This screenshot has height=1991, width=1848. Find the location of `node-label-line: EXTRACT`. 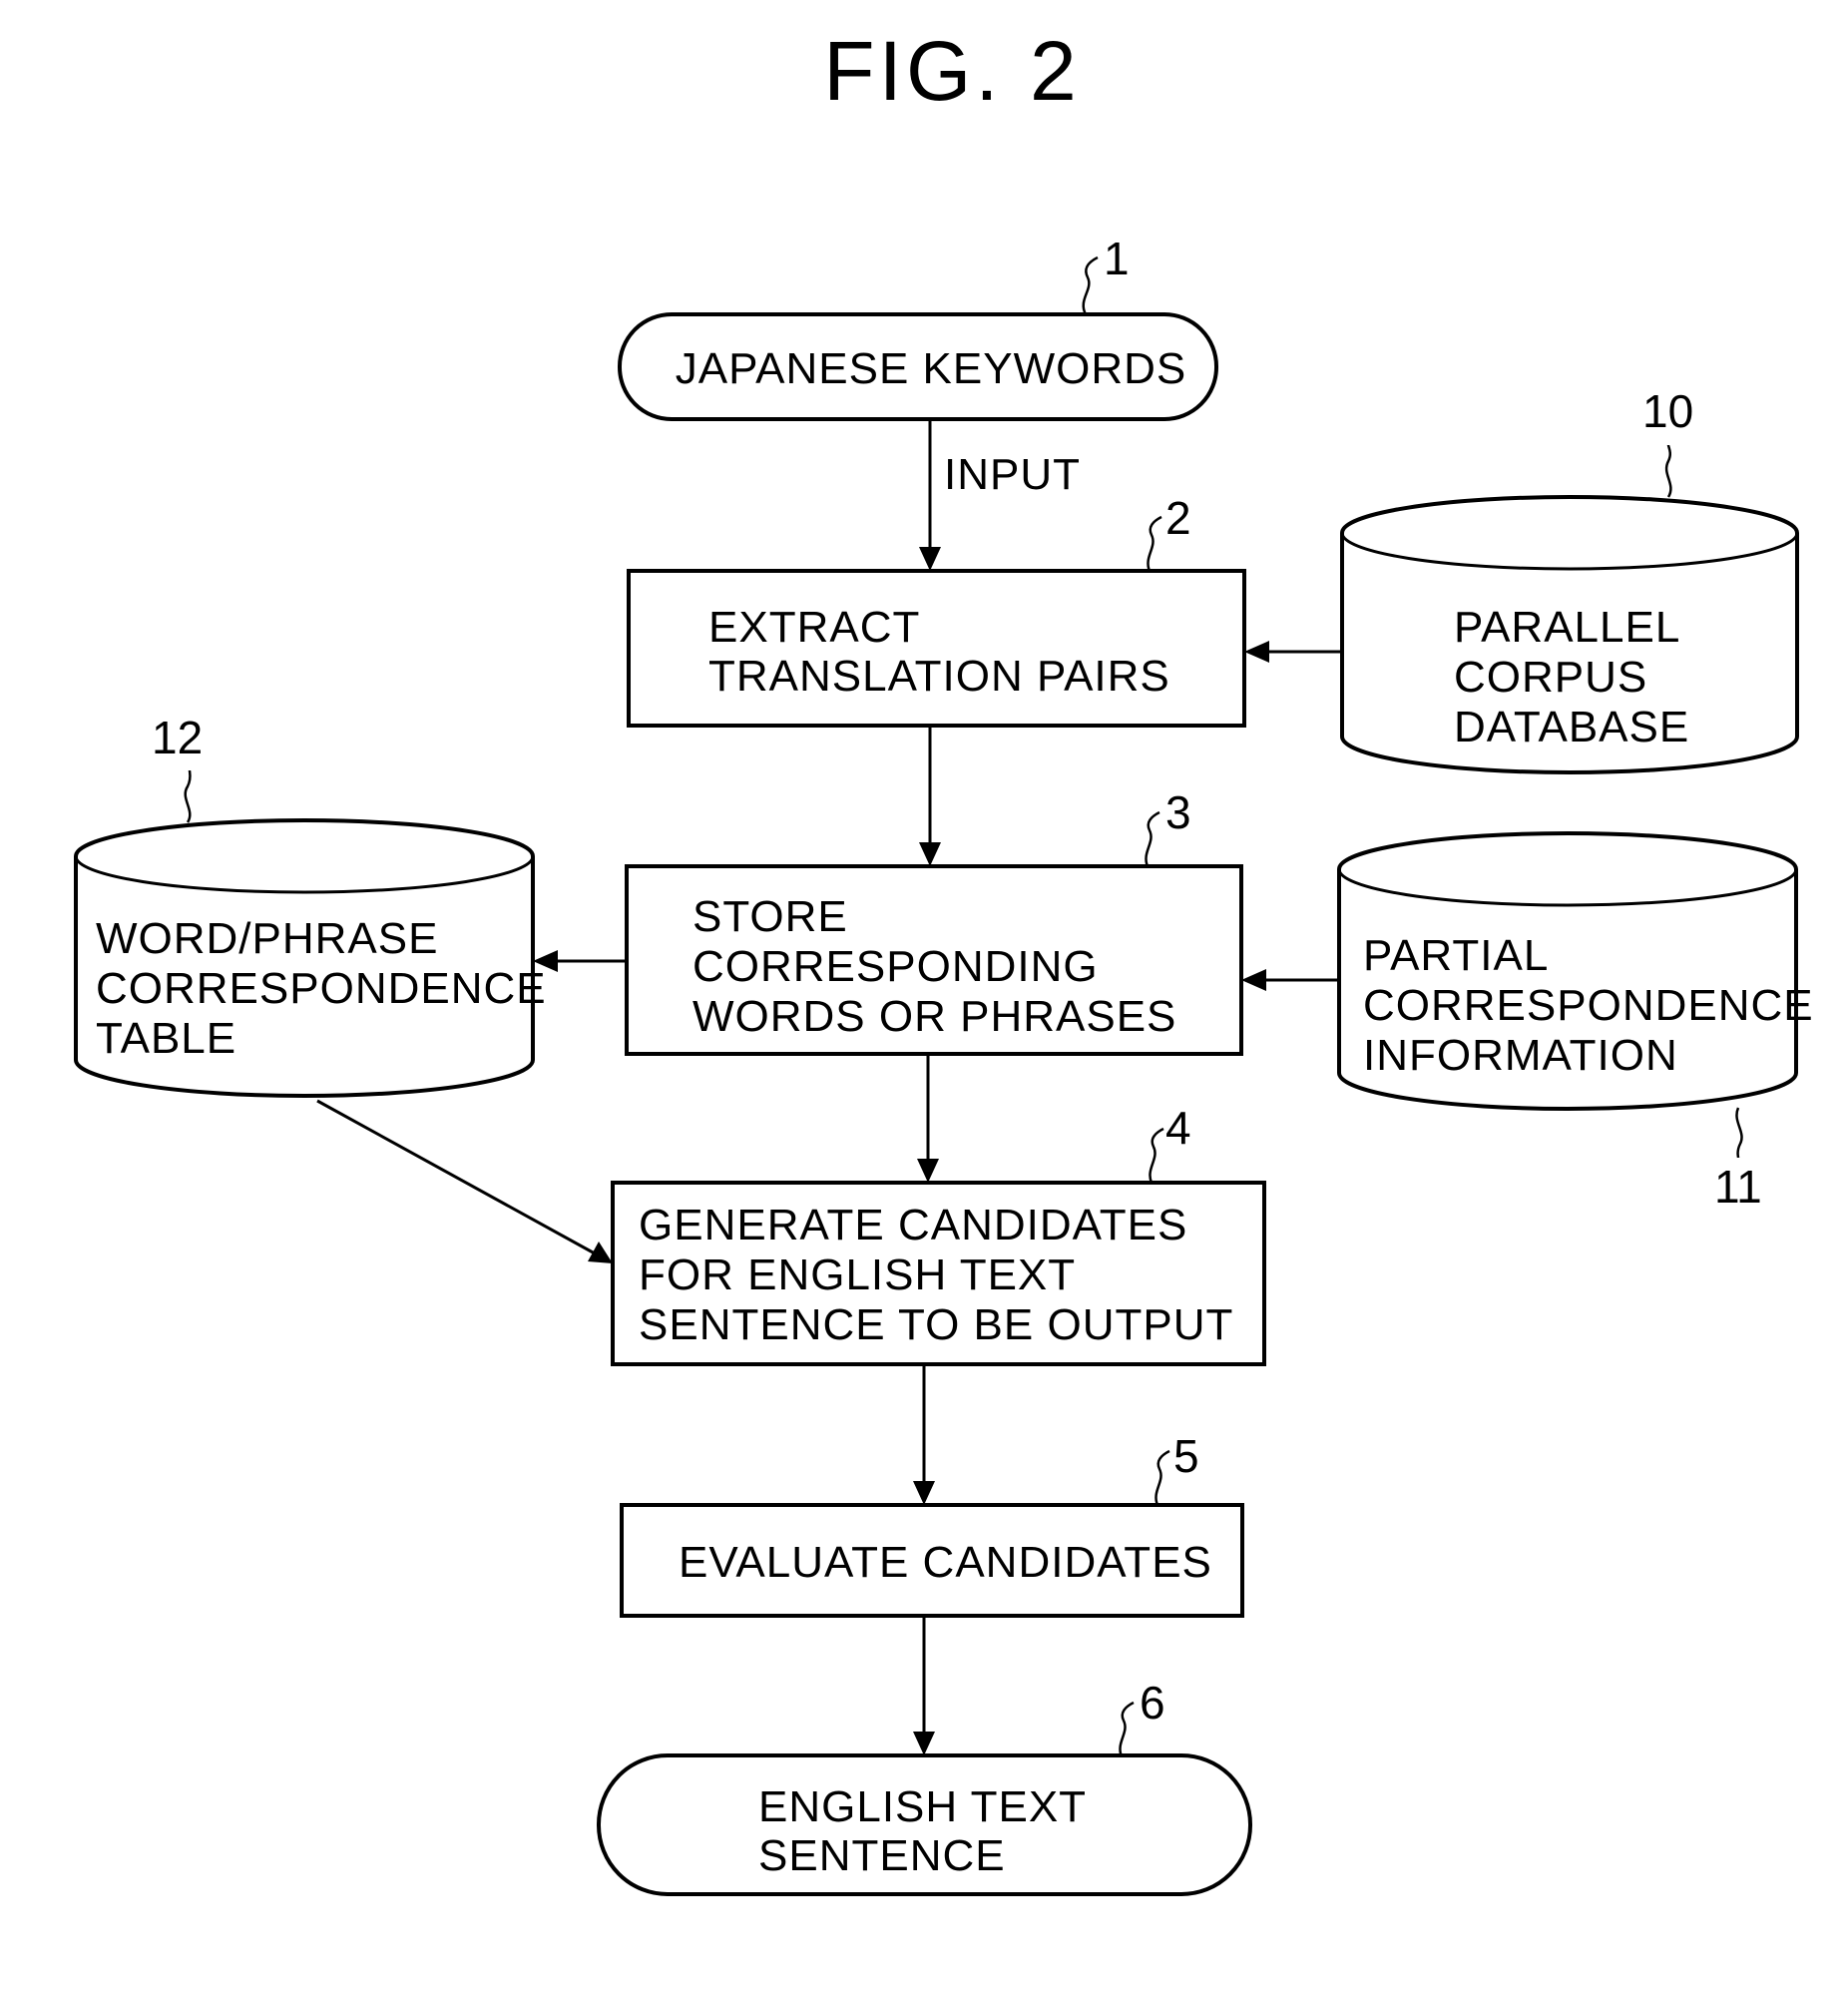

node-label-line: EXTRACT is located at coordinates (814, 627).